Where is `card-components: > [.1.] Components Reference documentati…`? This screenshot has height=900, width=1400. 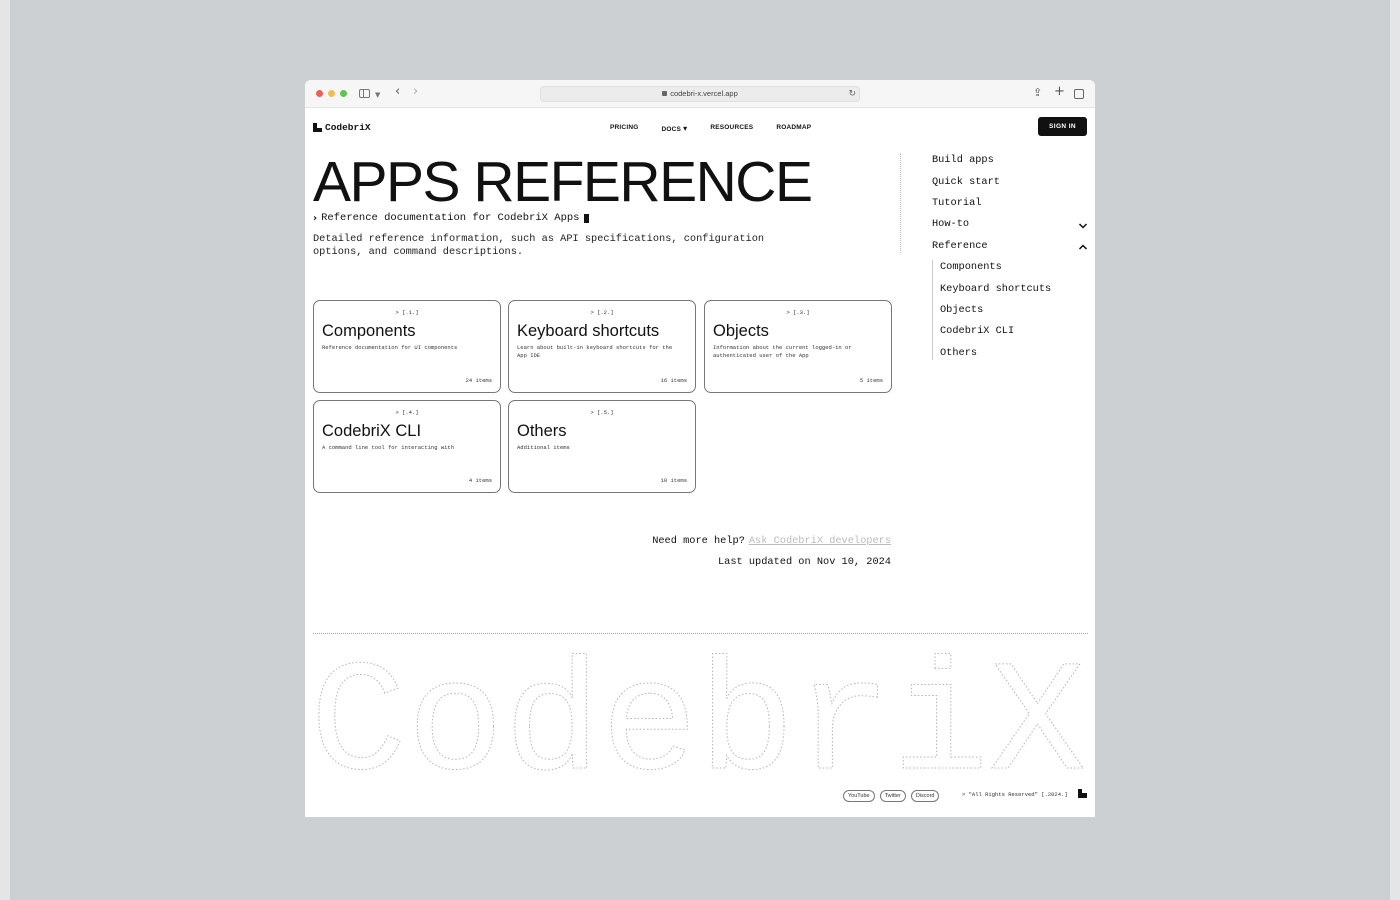 card-components: > [.1.] Components Reference documentati… is located at coordinates (407, 346).